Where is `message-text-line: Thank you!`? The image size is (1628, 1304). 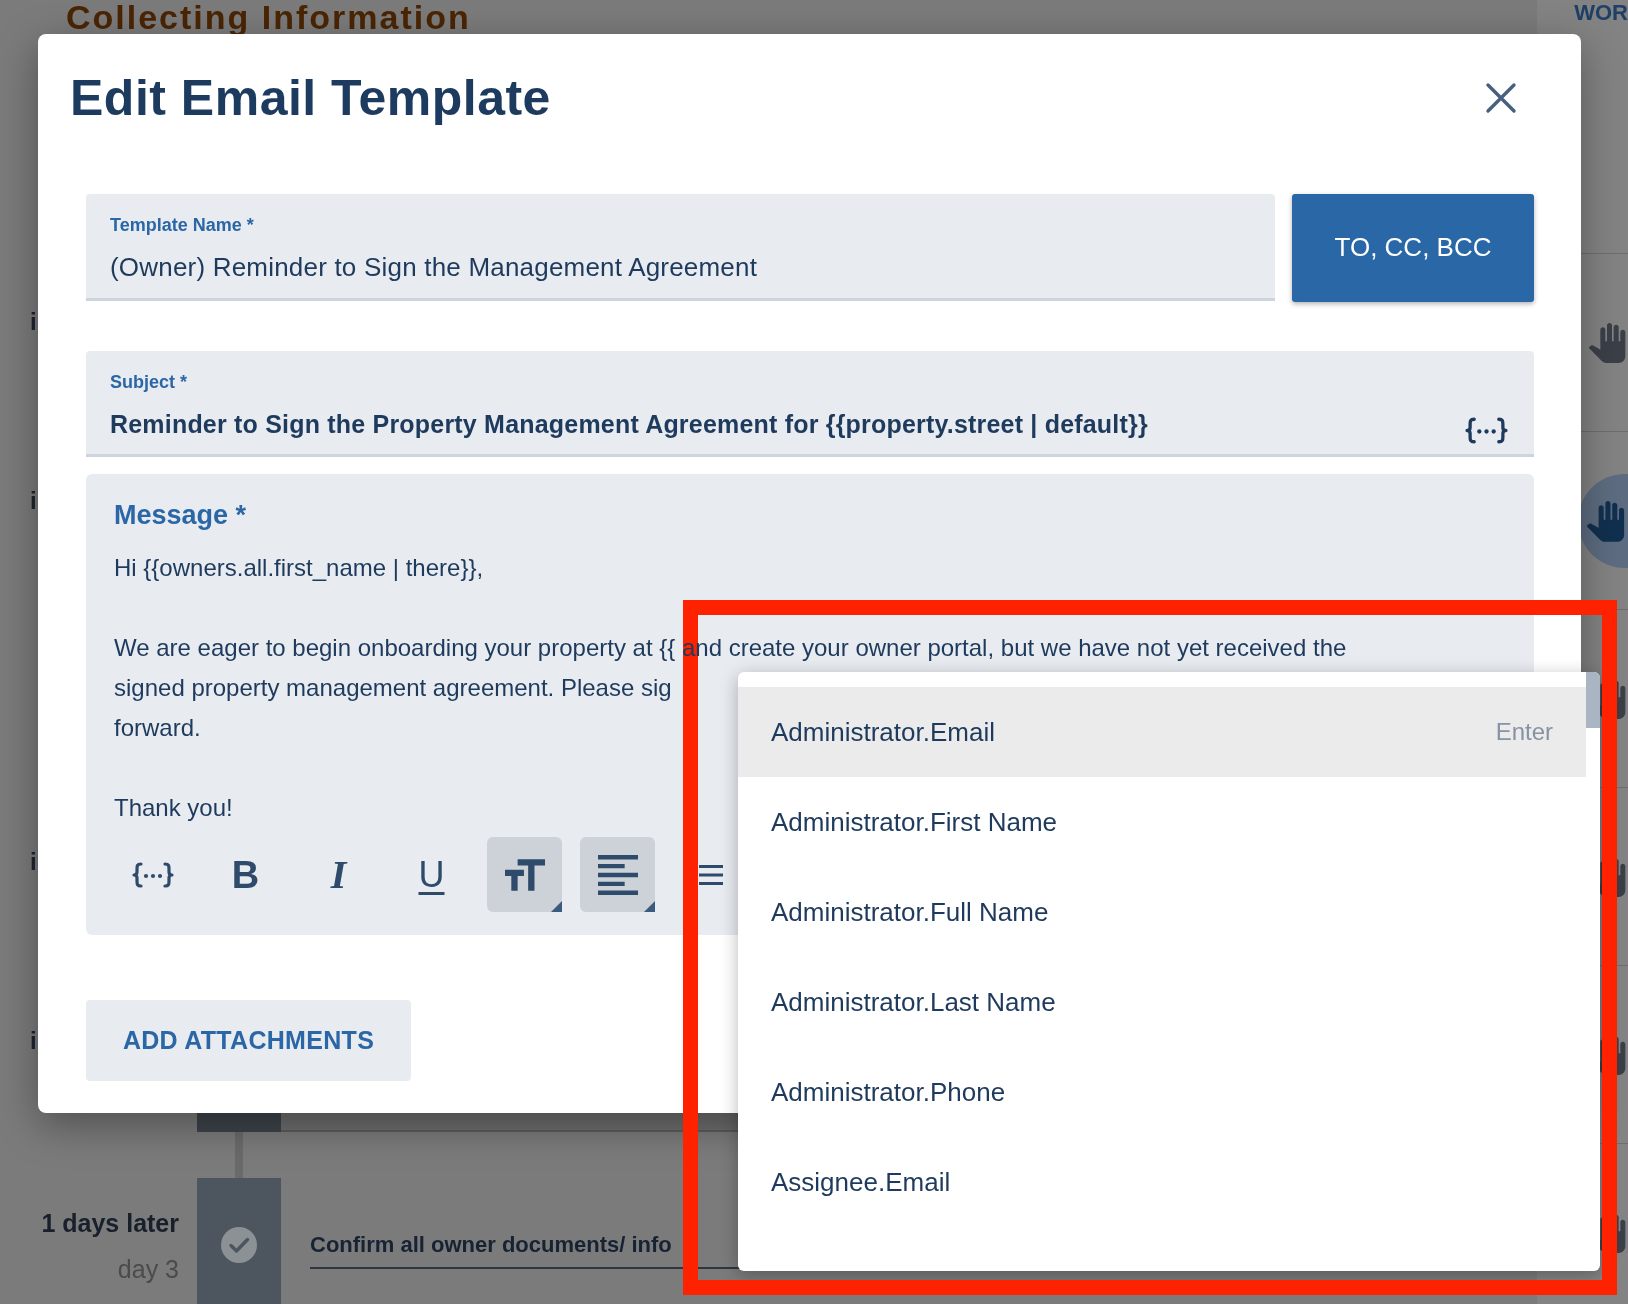
message-text-line: Thank you! is located at coordinates (173, 808).